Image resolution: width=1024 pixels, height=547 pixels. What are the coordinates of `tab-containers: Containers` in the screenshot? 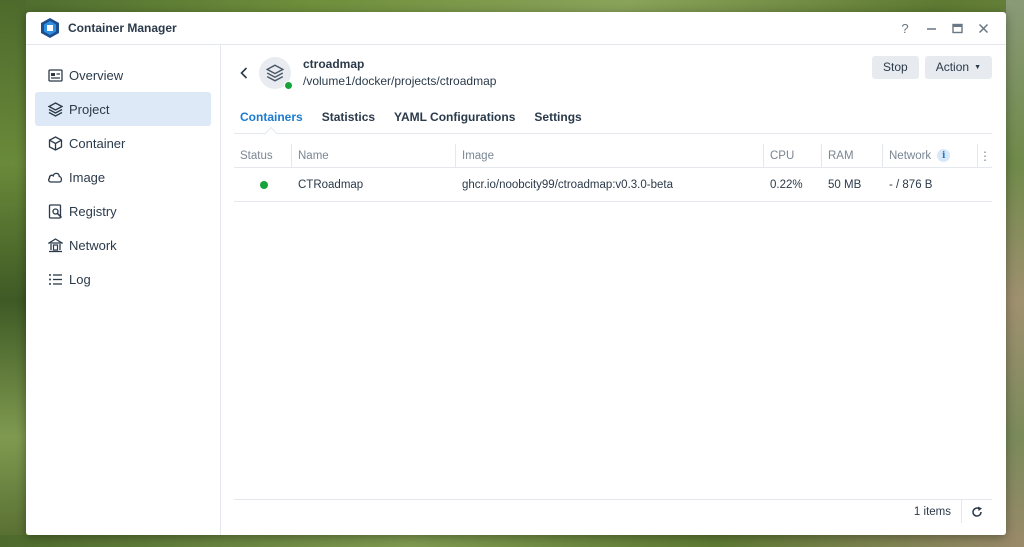 It's located at (271, 121).